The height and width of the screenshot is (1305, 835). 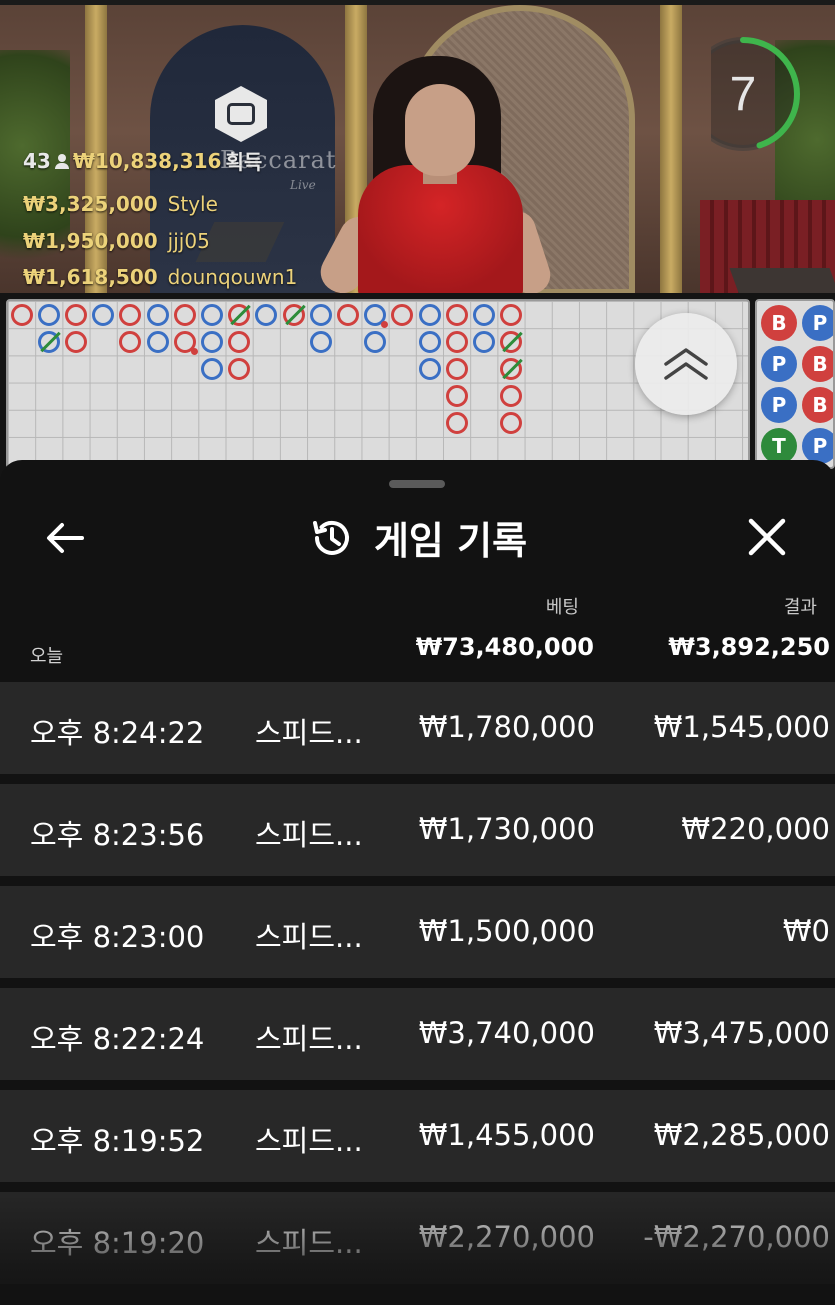 What do you see at coordinates (417, 484) in the screenshot?
I see `drag-handle` at bounding box center [417, 484].